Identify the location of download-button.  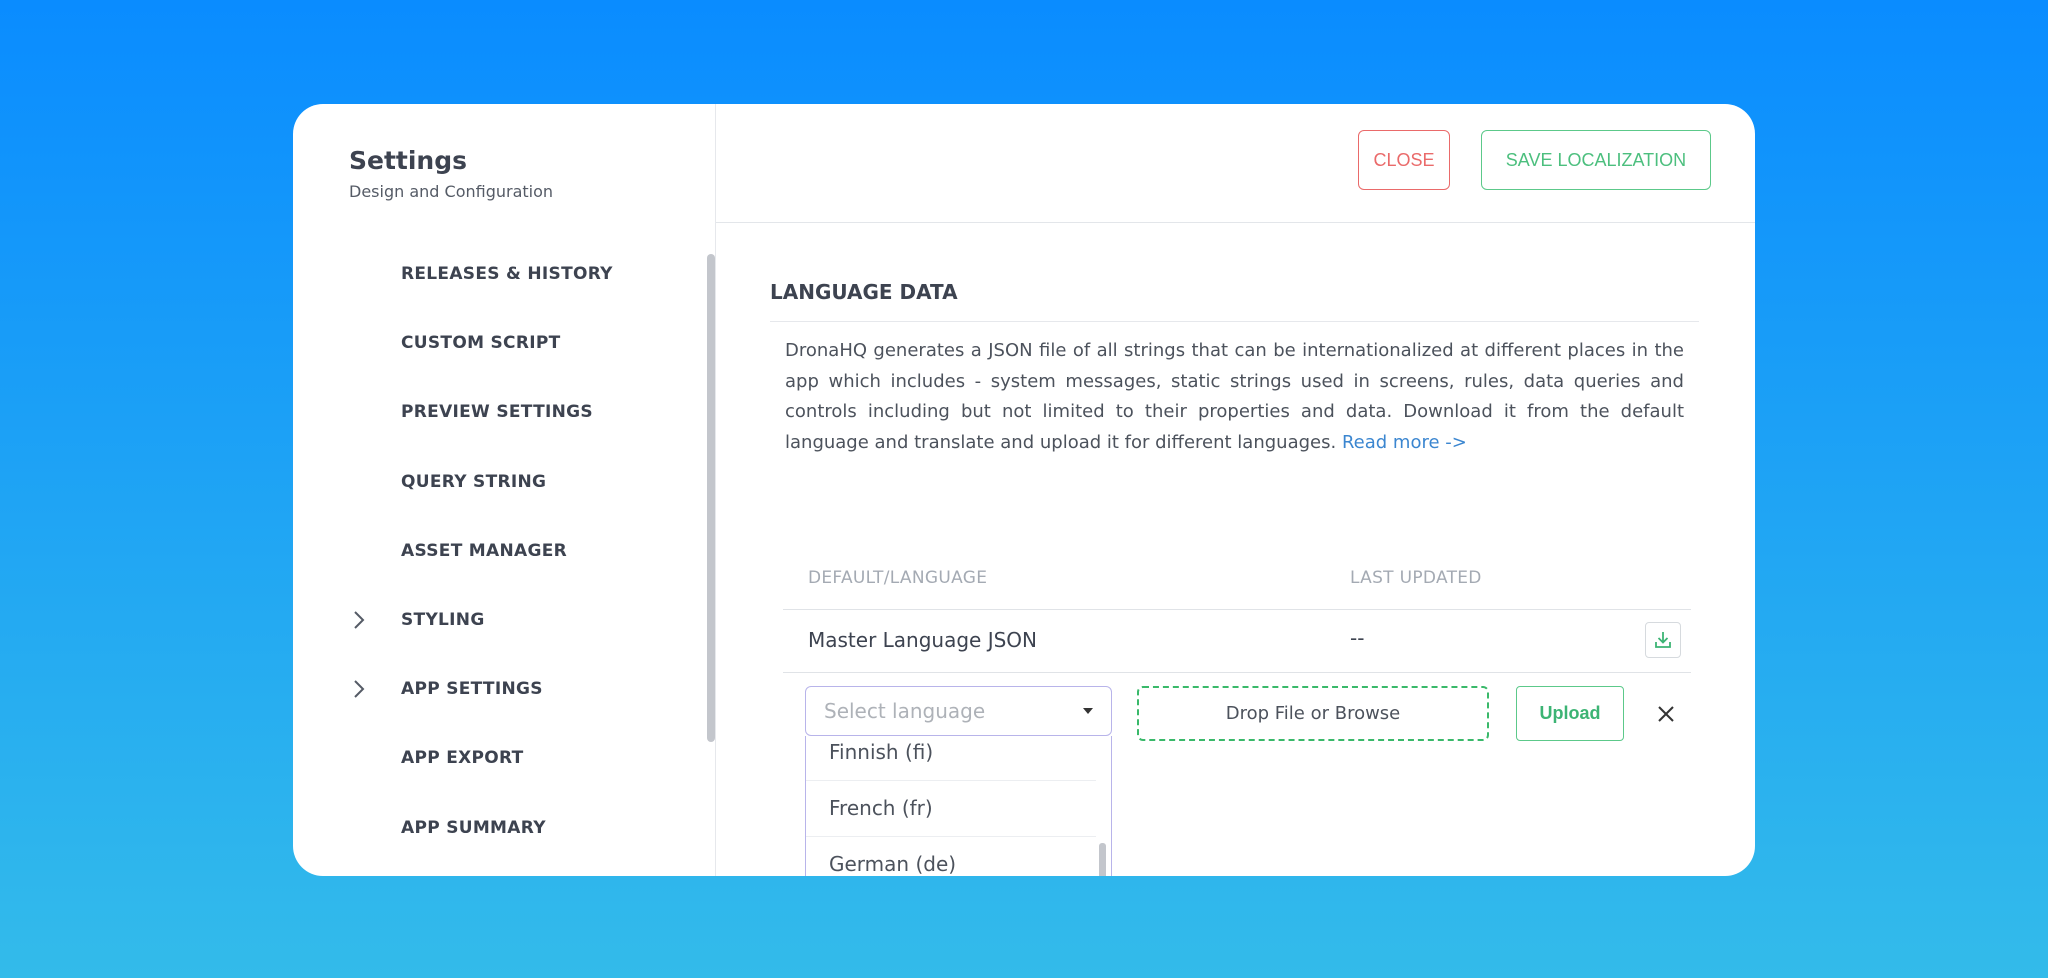
(1663, 640).